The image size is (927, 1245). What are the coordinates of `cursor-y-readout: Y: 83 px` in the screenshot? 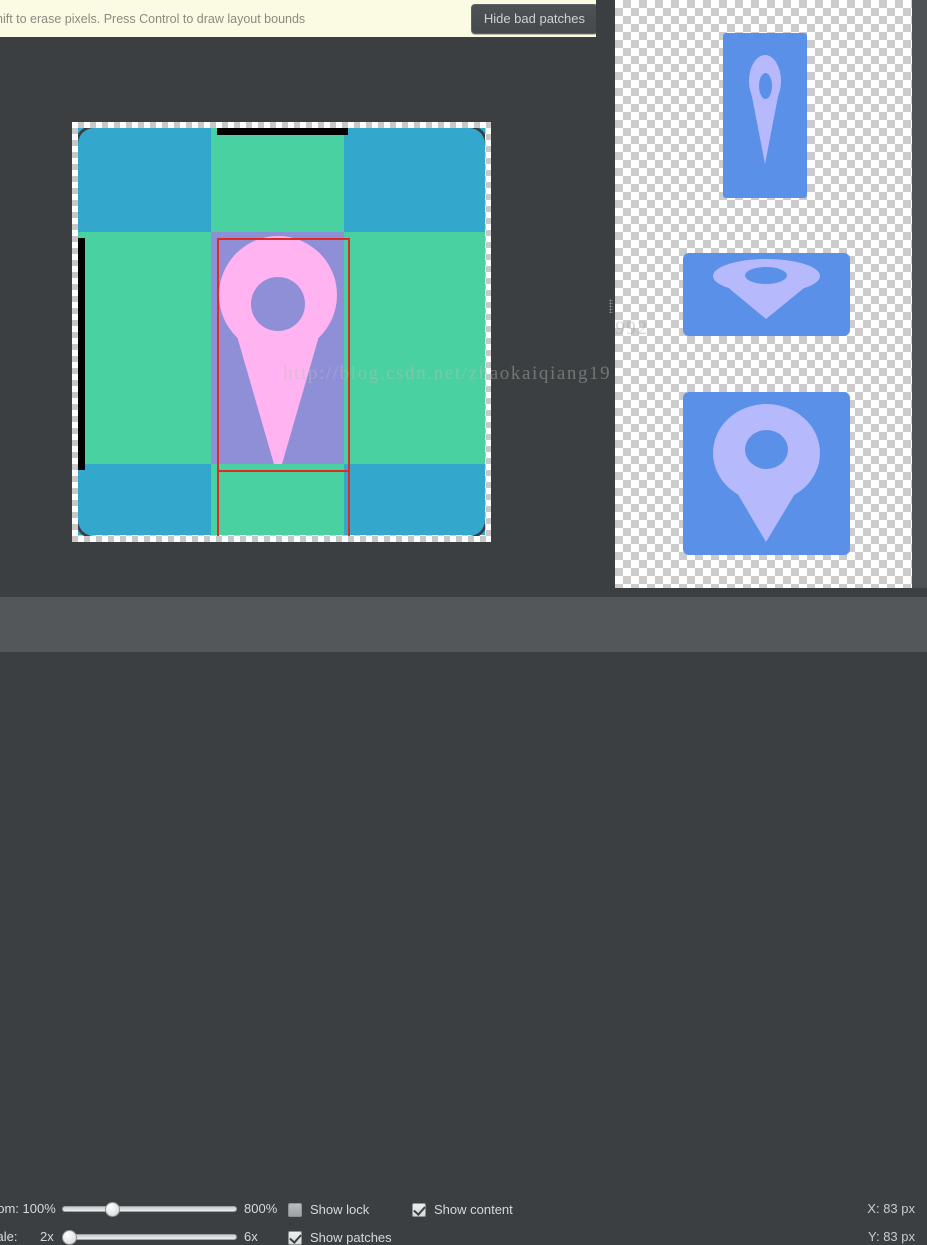 It's located at (891, 1236).